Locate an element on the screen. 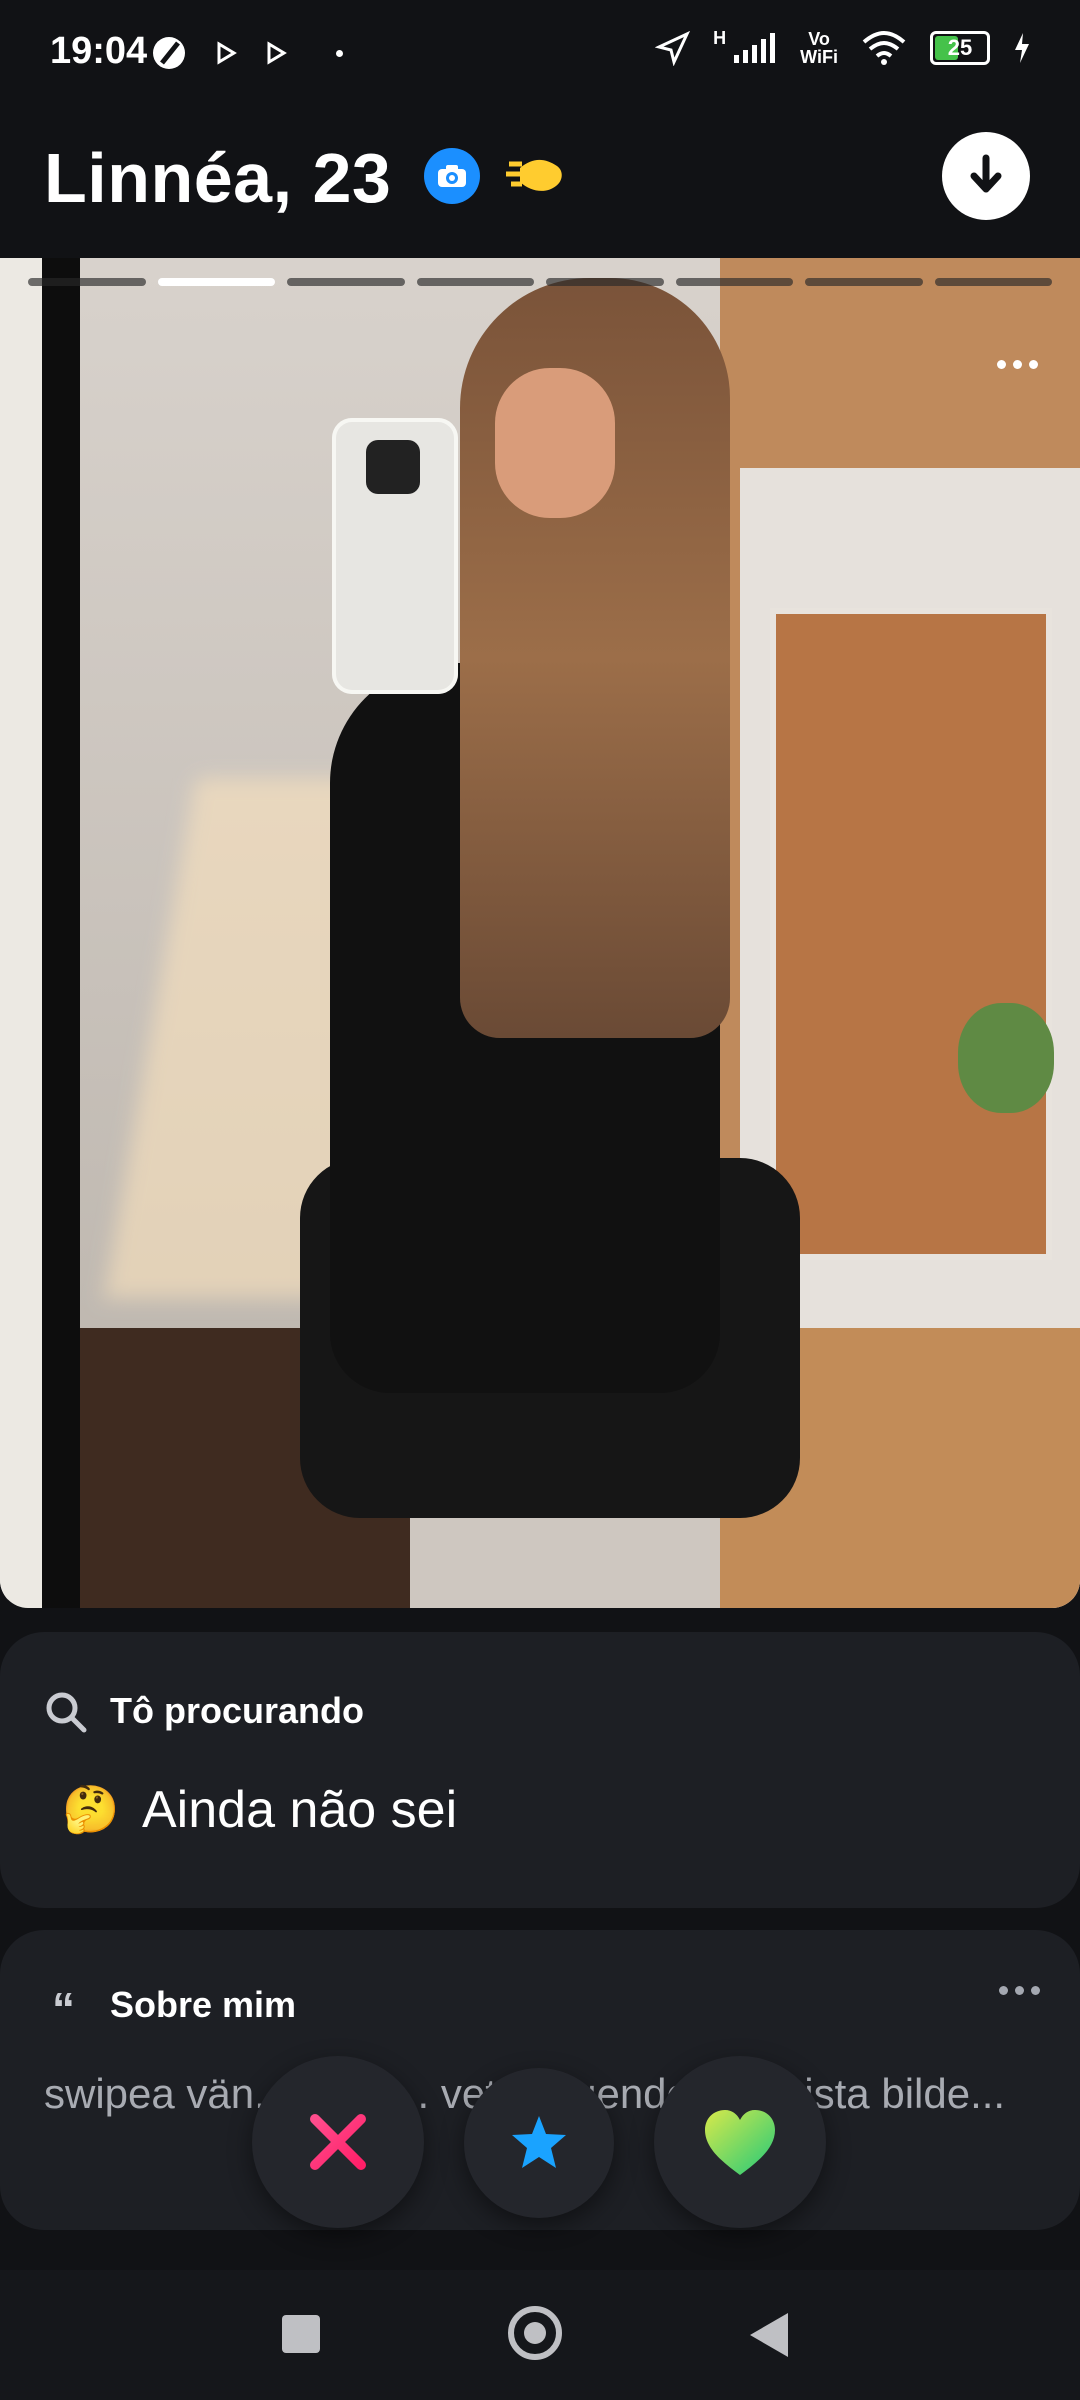 Image resolution: width=1080 pixels, height=2400 pixels. download-icon is located at coordinates (986, 173).